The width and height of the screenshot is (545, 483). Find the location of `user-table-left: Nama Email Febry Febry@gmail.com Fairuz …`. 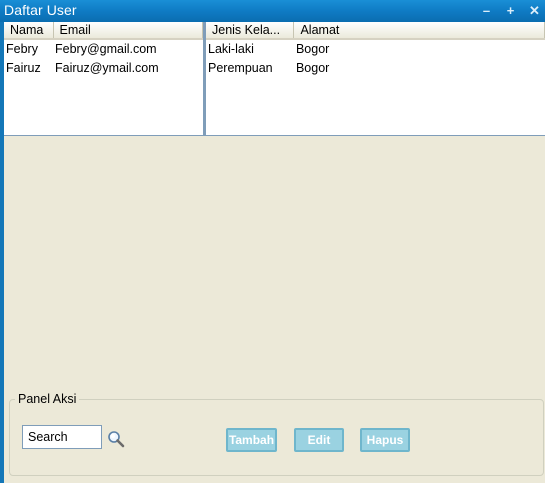

user-table-left: Nama Email Febry Febry@gmail.com Fairuz … is located at coordinates (104, 79).